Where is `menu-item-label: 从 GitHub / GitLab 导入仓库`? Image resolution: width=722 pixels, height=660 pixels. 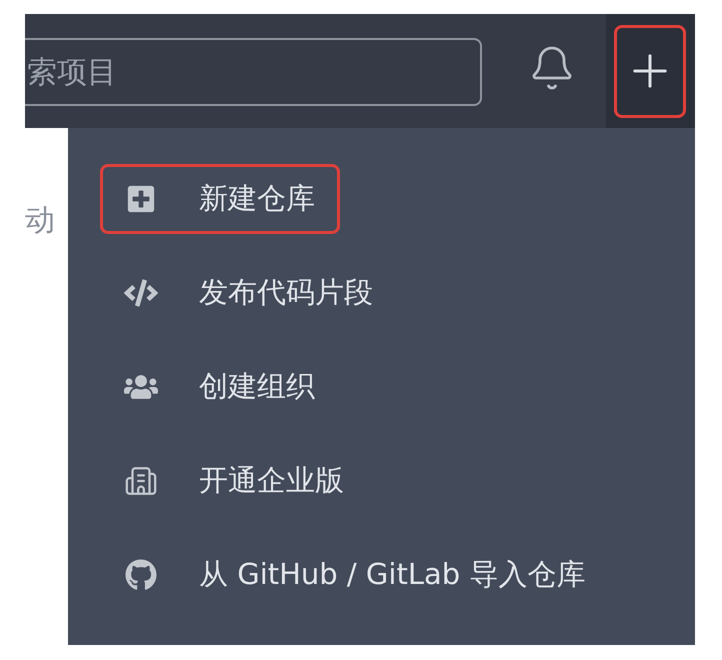
menu-item-label: 从 GitHub / GitLab 导入仓库 is located at coordinates (392, 574).